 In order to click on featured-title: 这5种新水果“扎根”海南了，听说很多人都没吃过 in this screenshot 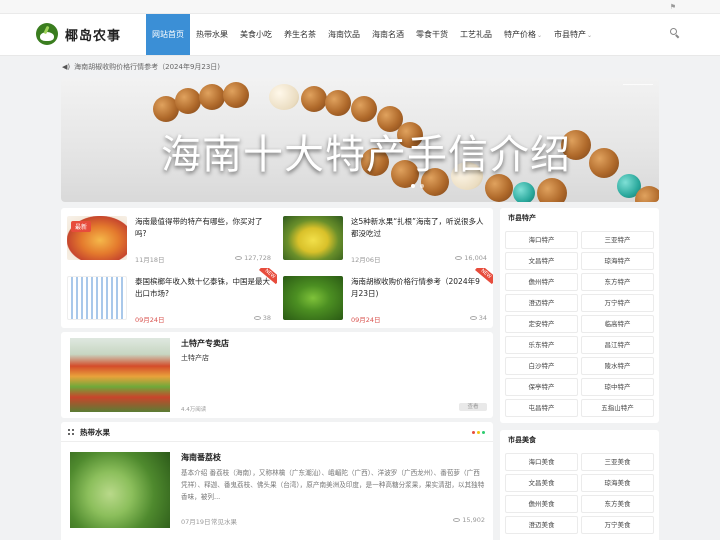, I will do `click(417, 227)`.